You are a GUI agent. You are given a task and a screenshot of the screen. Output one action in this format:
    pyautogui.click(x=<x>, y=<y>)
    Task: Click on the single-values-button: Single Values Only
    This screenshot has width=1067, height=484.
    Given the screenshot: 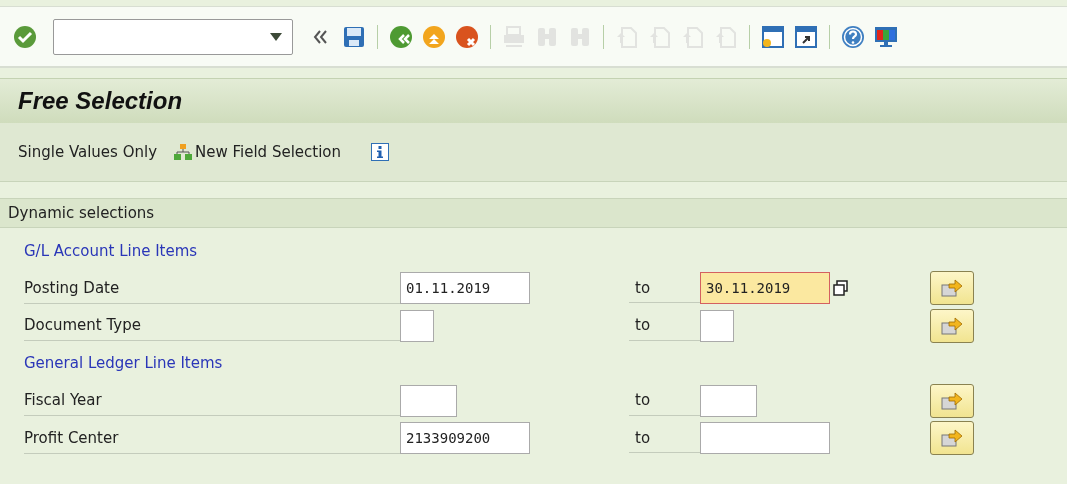 What is the action you would take?
    pyautogui.click(x=87, y=152)
    